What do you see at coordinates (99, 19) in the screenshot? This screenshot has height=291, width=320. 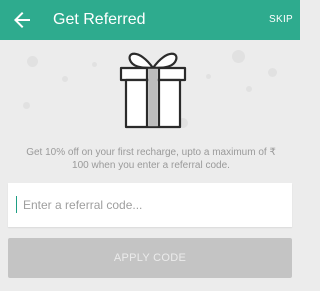 I see `page-title: Get Referred` at bounding box center [99, 19].